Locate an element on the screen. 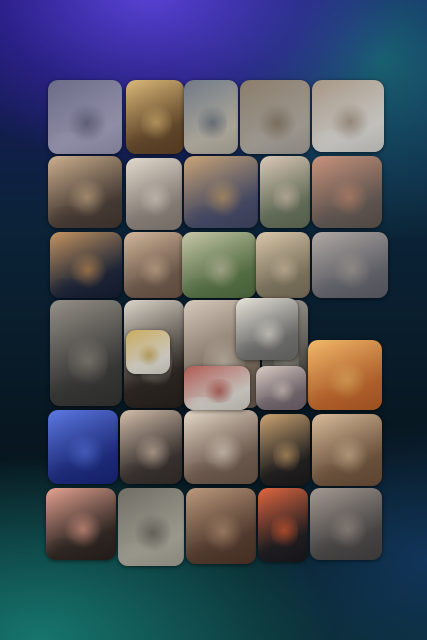  photo-tile-cat-peeking is located at coordinates (267, 329).